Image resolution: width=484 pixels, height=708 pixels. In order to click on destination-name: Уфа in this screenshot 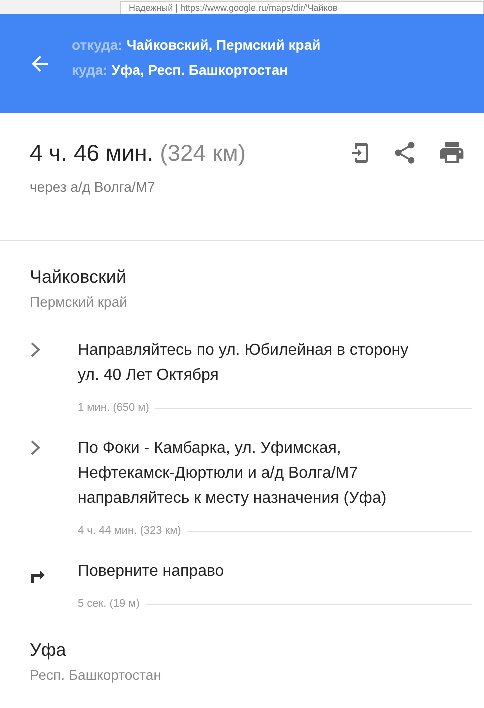, I will do `click(49, 650)`.